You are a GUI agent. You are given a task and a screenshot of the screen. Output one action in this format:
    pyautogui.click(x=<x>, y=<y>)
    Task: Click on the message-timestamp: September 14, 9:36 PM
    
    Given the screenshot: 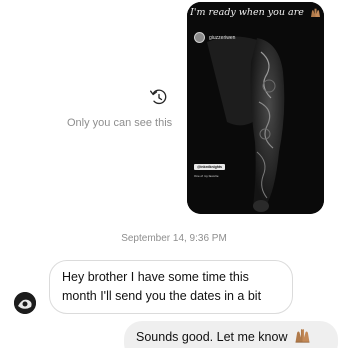 What is the action you would take?
    pyautogui.click(x=174, y=238)
    